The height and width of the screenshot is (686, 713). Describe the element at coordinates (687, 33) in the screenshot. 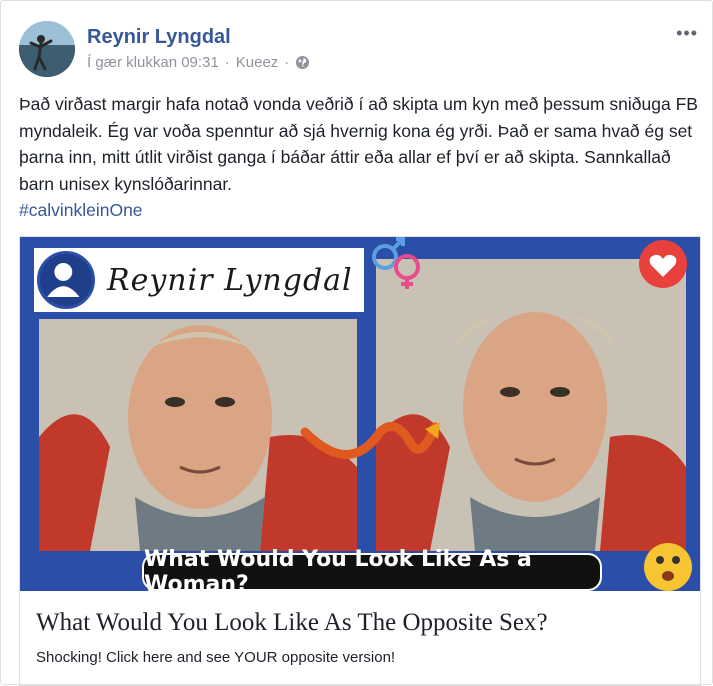

I see `more-options-icon: •••` at that location.